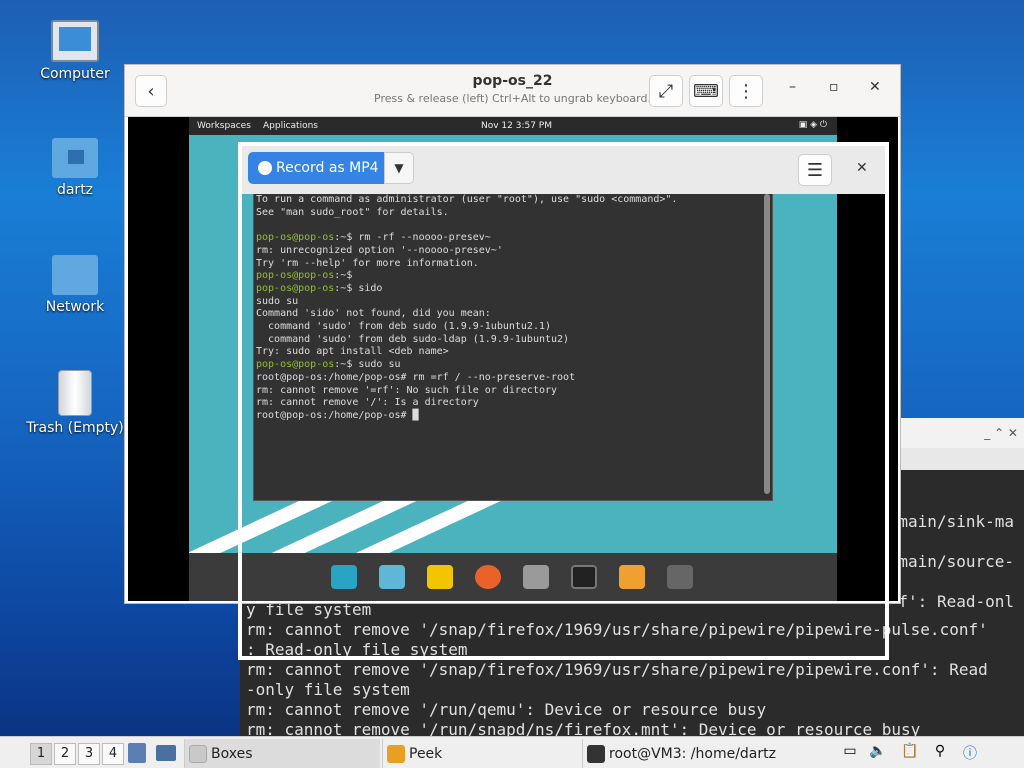  I want to click on desktop-icon-trash: Trash (Empty), so click(75, 403).